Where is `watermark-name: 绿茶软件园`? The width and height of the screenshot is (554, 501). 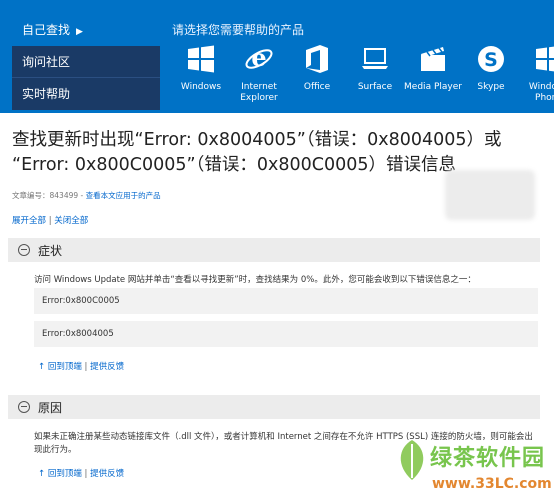 watermark-name: 绿茶软件园 is located at coordinates (488, 458).